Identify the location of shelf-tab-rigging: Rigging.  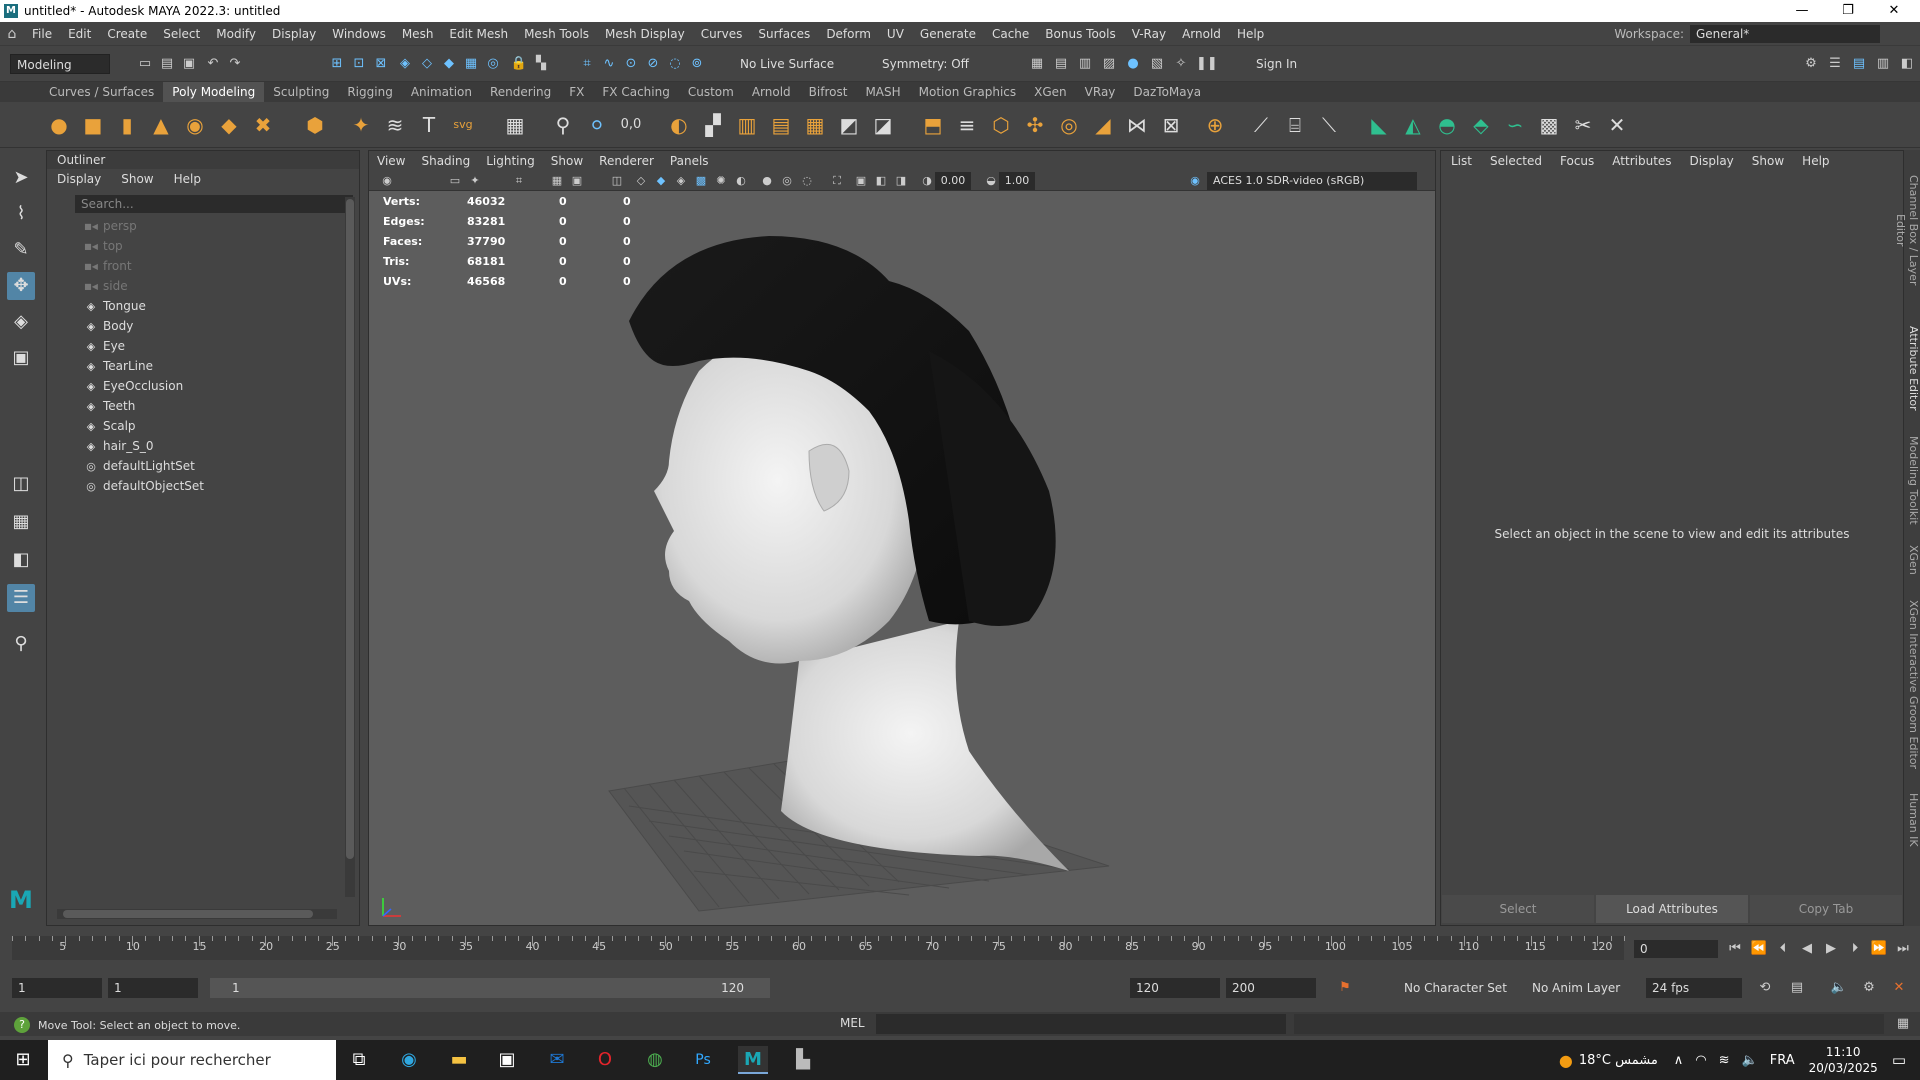
(369, 92).